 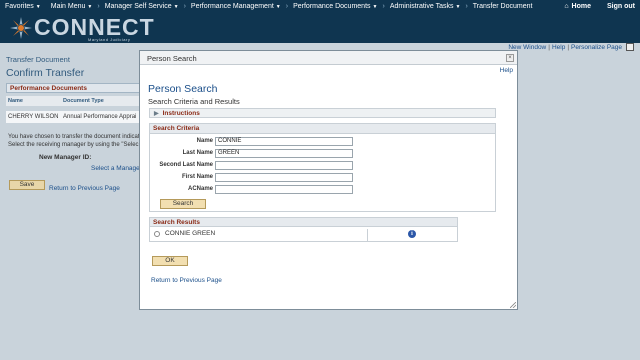 What do you see at coordinates (183, 89) in the screenshot?
I see `person-search-title: Person Search` at bounding box center [183, 89].